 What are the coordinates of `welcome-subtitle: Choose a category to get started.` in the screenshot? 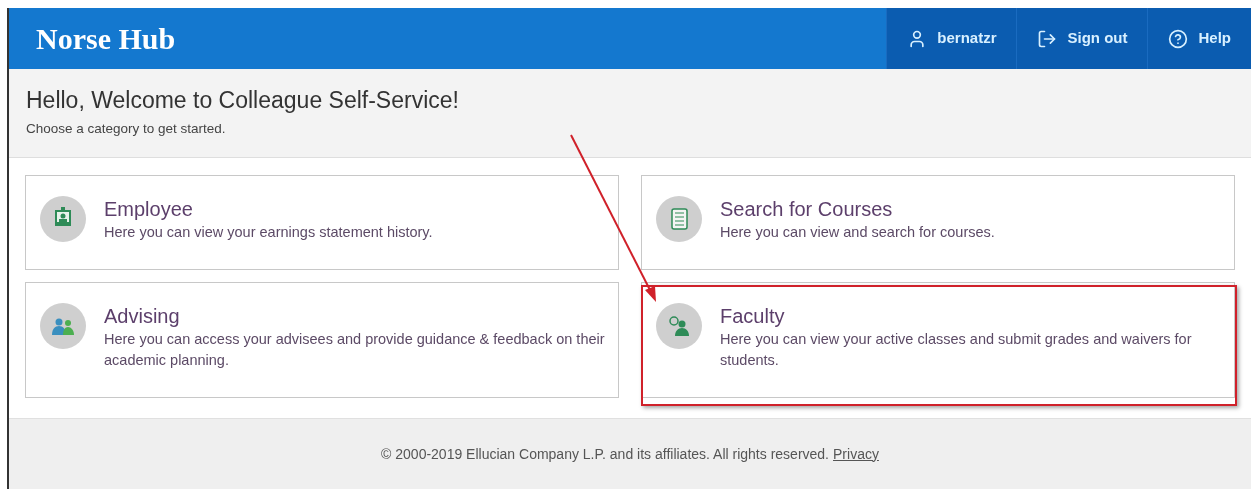 It's located at (126, 129).